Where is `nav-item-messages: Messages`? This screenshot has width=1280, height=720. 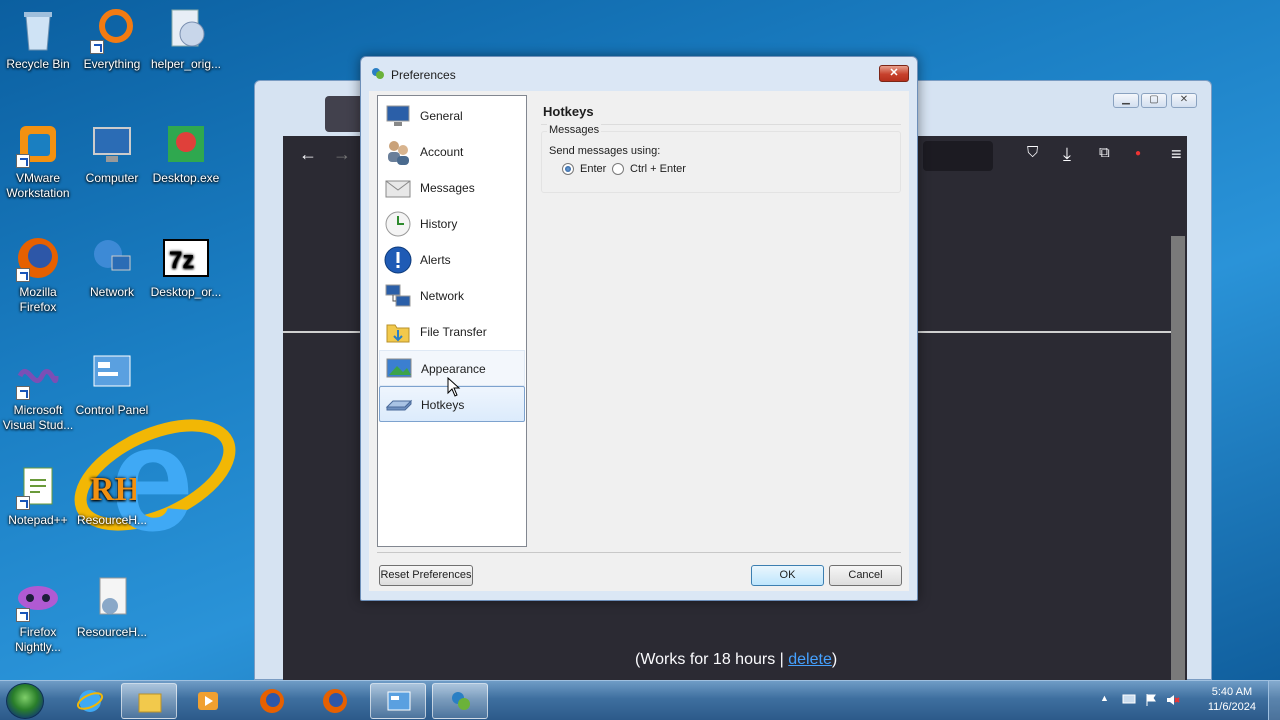
nav-item-messages: Messages is located at coordinates (452, 188).